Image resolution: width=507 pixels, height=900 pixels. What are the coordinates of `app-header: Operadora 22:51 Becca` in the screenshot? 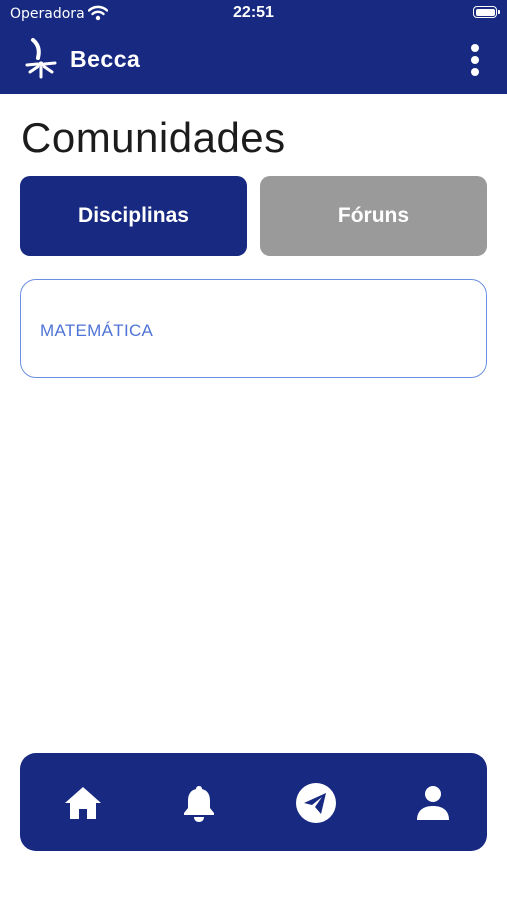 It's located at (253, 47).